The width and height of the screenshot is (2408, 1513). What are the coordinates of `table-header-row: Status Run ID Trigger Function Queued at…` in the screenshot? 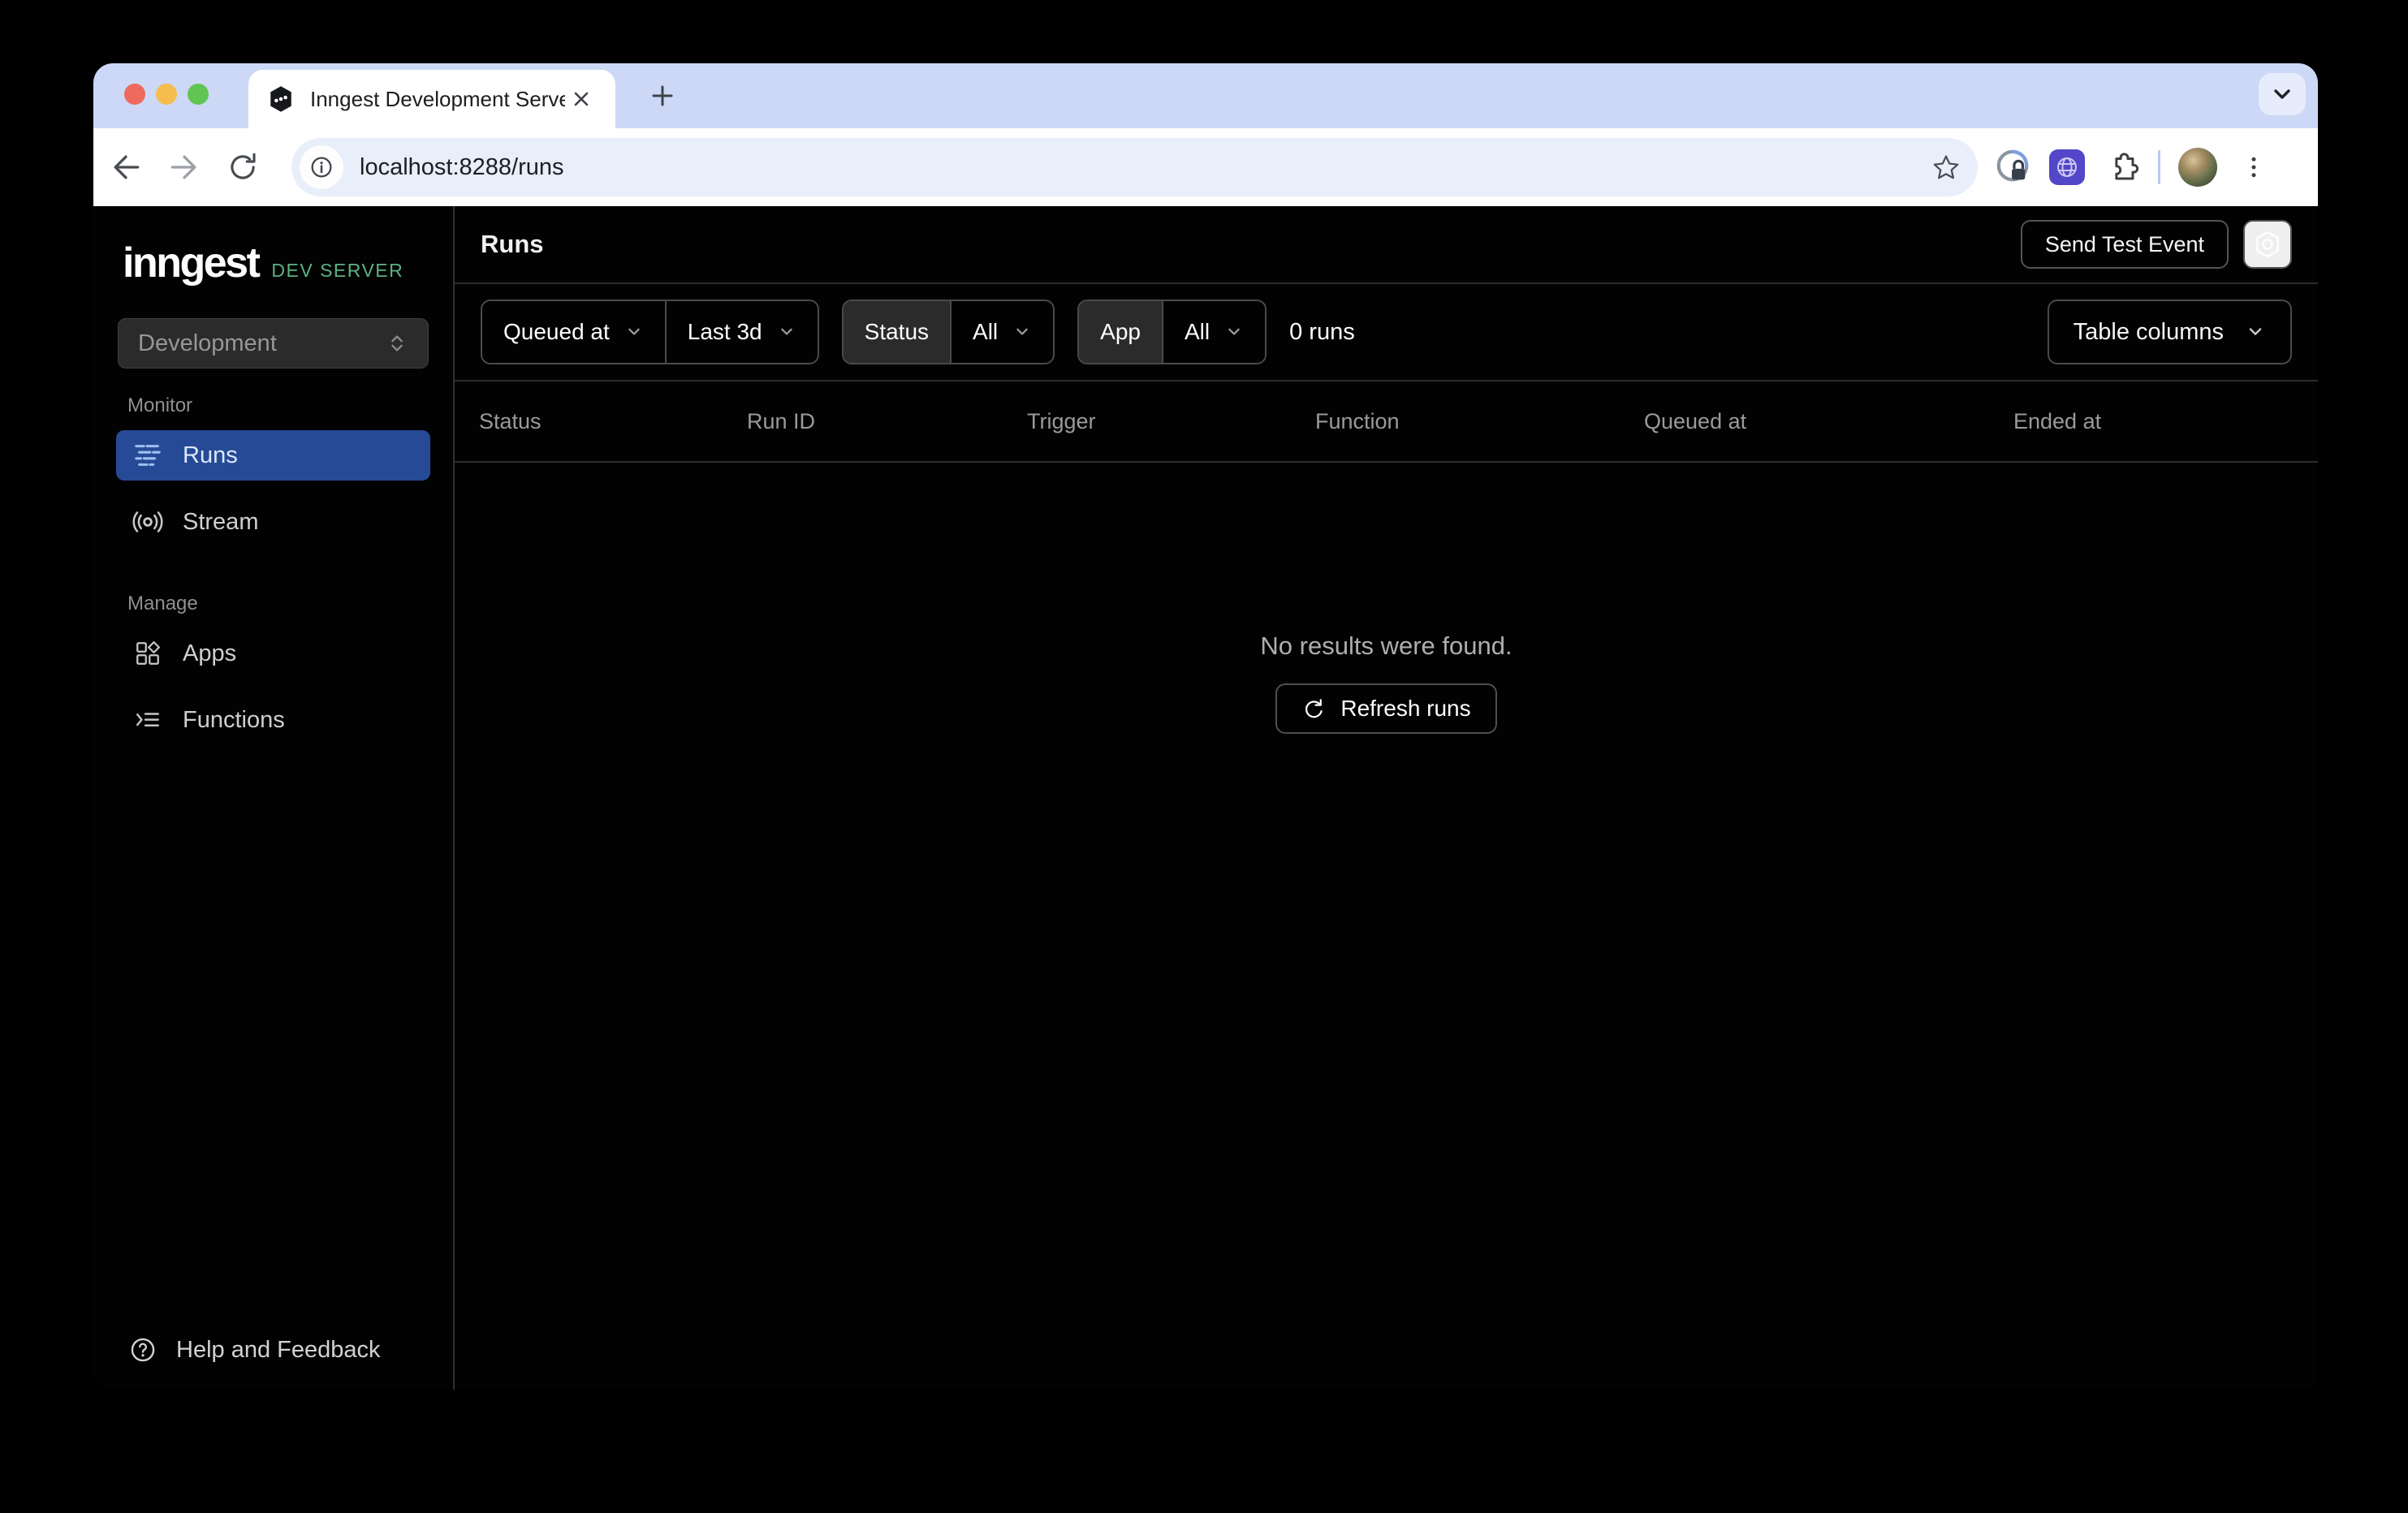 It's located at (1386, 422).